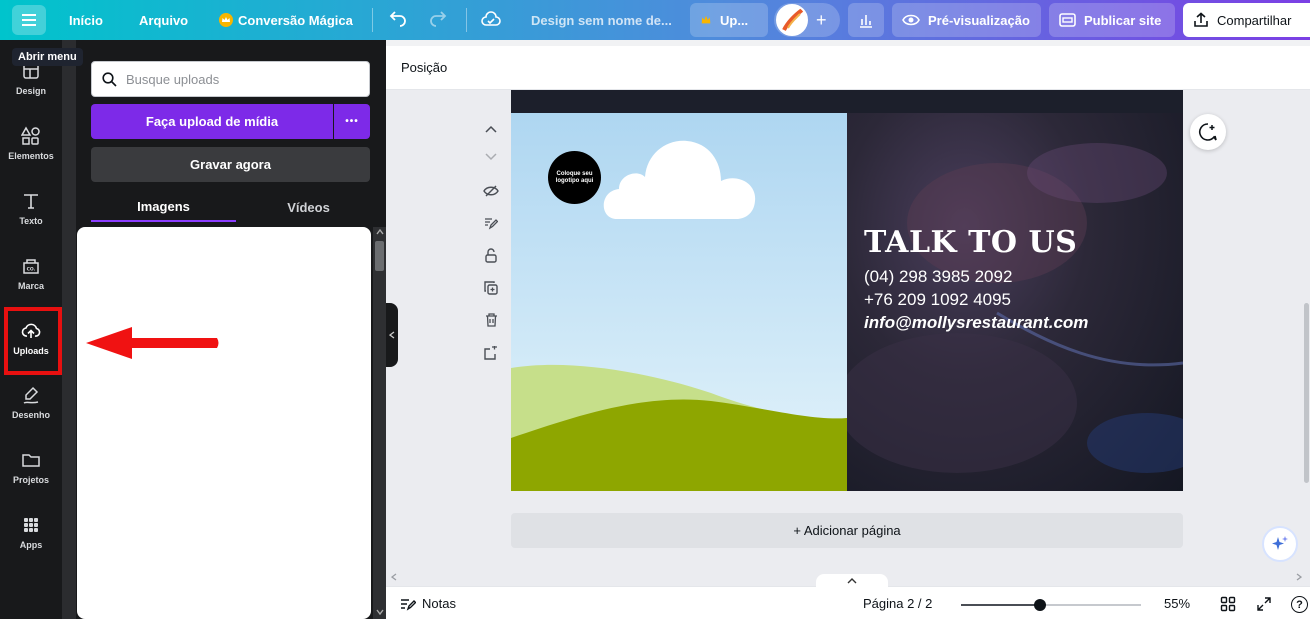 This screenshot has height=619, width=1310. Describe the element at coordinates (31, 155) in the screenshot. I see `rail-label: Elementos` at that location.